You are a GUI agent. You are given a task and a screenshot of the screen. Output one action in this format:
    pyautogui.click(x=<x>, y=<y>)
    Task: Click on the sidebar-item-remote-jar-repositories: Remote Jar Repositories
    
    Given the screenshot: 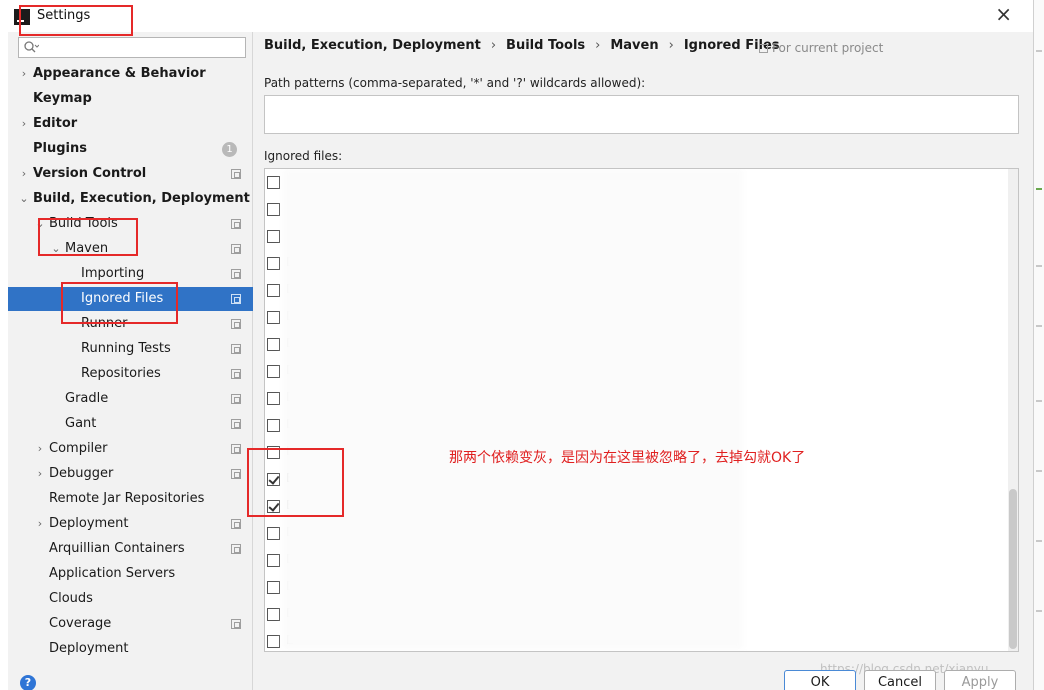 What is the action you would take?
    pyautogui.click(x=130, y=499)
    